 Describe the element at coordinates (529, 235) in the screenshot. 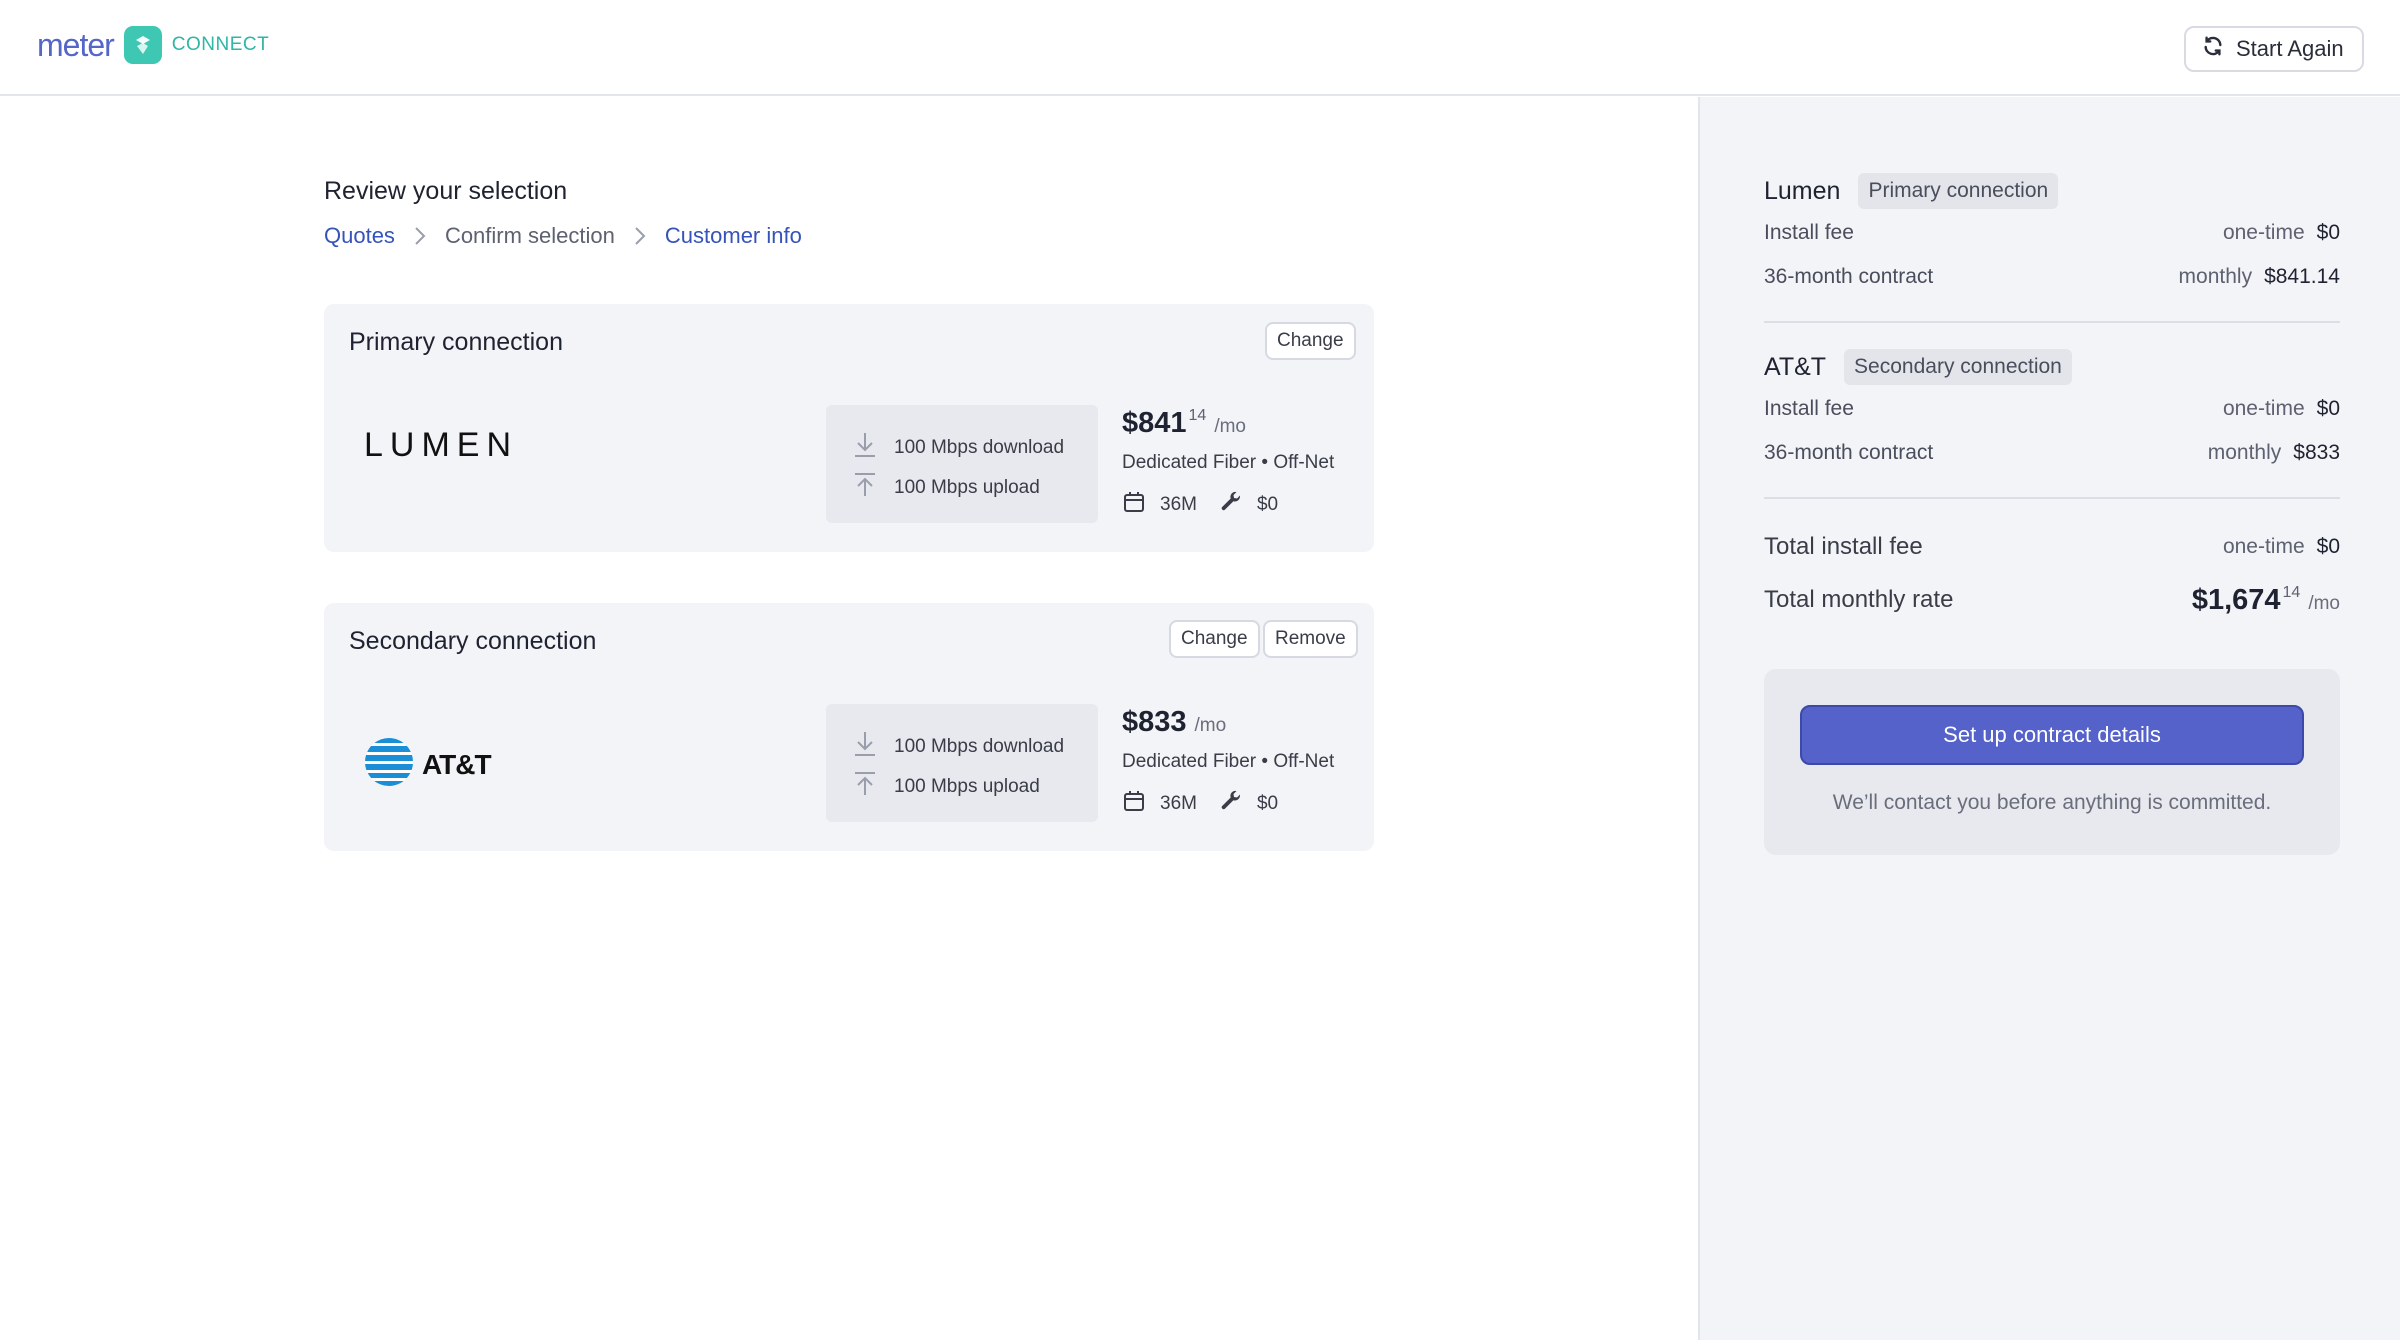

I see `breadcrumb-confirm-selection: Confirm selection` at that location.